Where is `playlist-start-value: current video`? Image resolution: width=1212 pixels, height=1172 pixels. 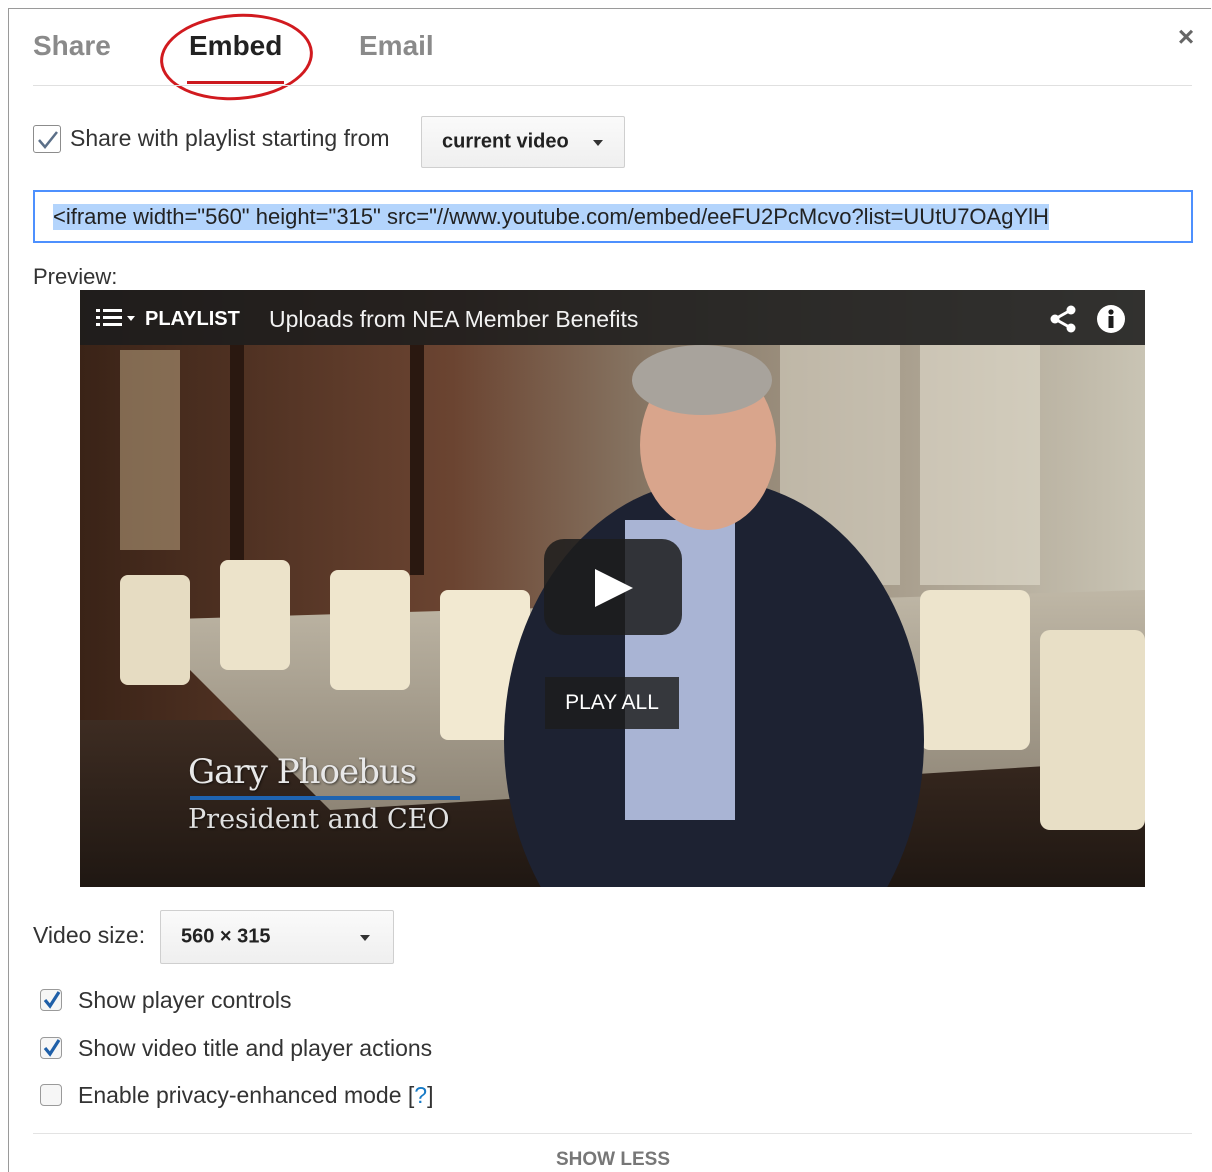
playlist-start-value: current video is located at coordinates (505, 141).